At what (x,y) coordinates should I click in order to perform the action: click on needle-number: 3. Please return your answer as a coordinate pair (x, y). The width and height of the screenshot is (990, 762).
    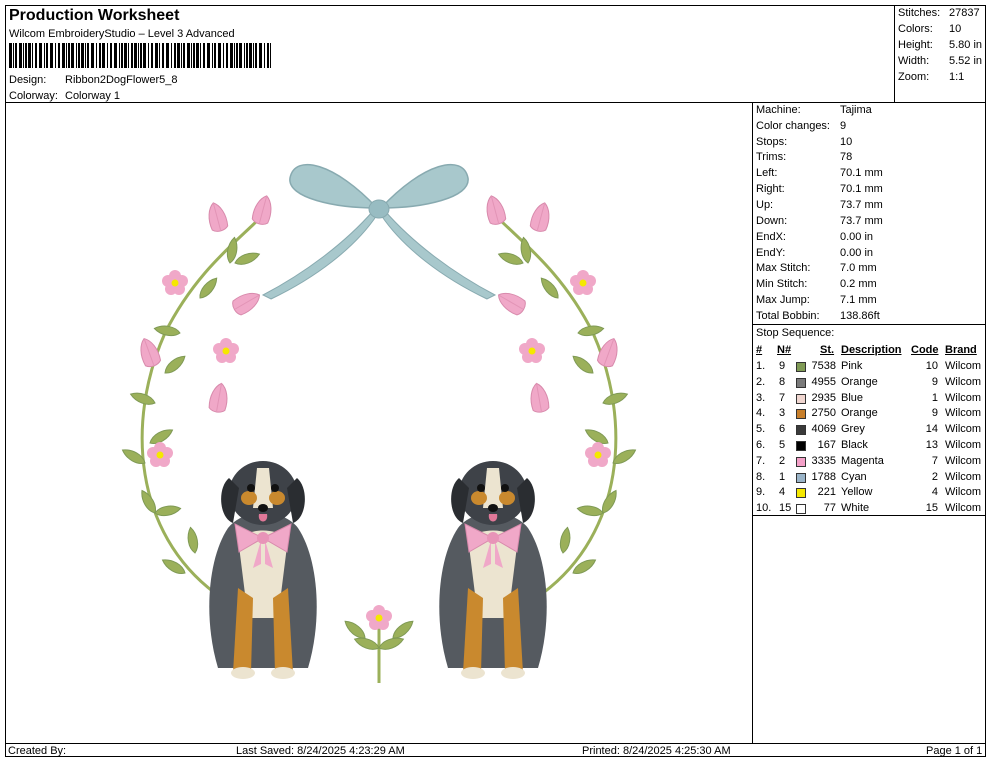
    Looking at the image, I should click on (782, 413).